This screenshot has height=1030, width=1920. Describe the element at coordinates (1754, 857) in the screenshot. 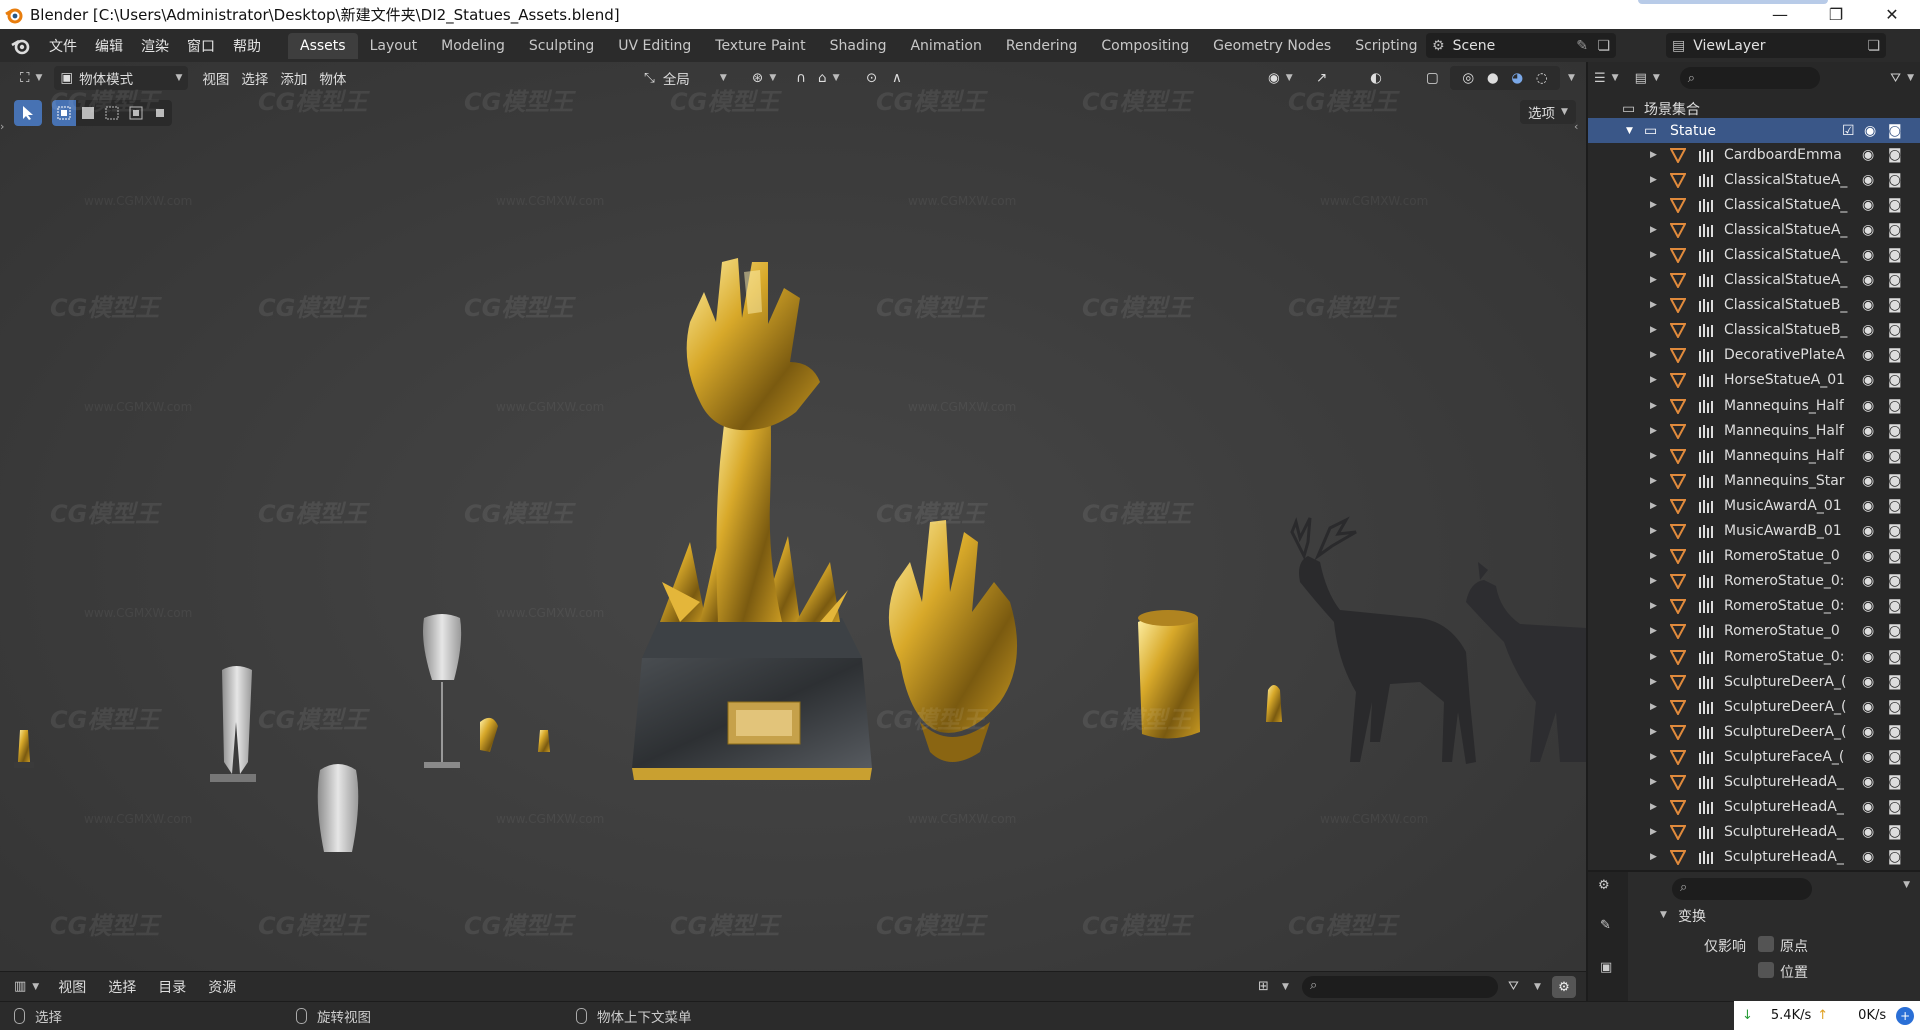

I see `outliner-item: ▶ SculptureHeadA_ ◉ ◙` at that location.